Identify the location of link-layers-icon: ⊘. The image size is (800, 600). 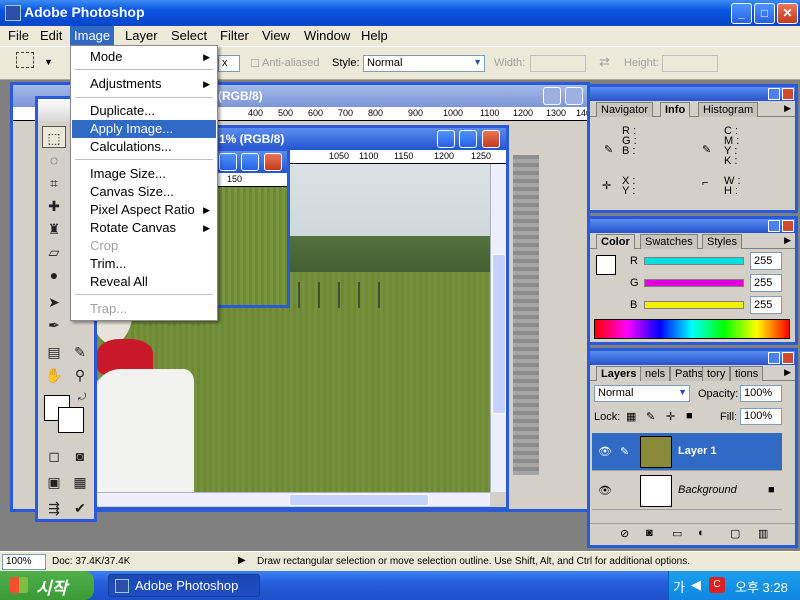
(624, 533).